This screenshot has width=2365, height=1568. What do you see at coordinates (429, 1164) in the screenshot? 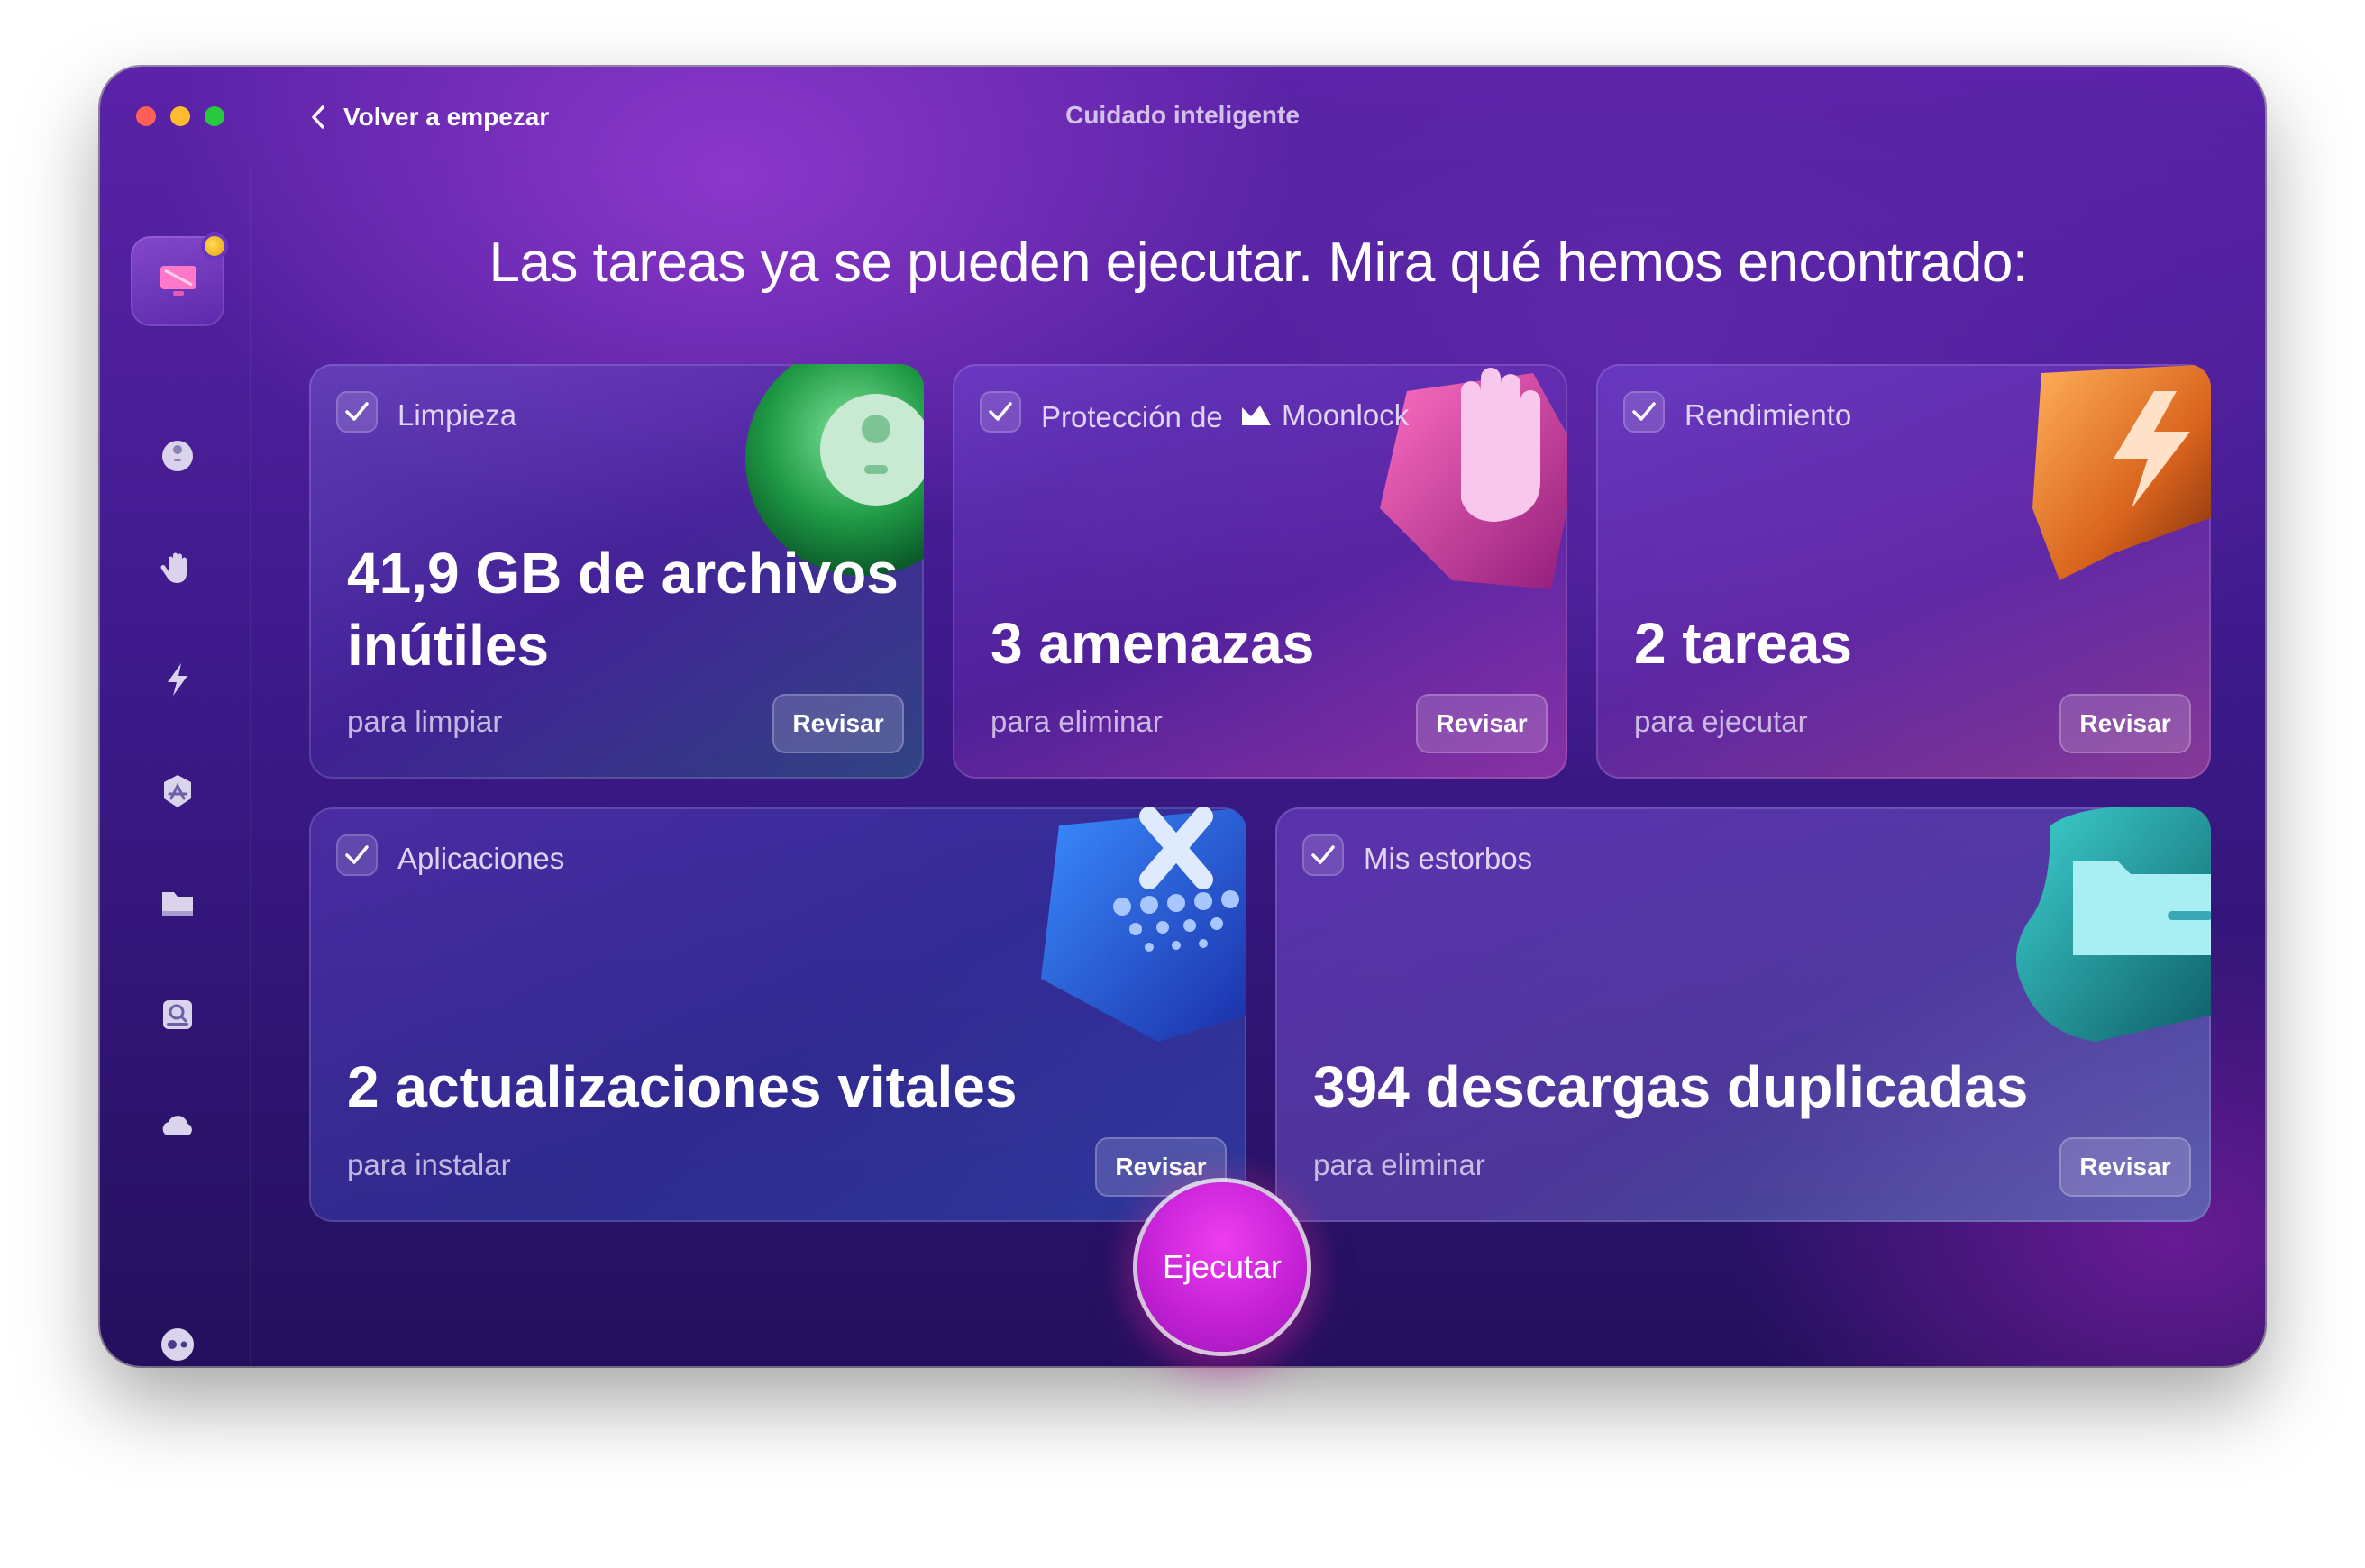
I see `card-subtitle: para instalar` at bounding box center [429, 1164].